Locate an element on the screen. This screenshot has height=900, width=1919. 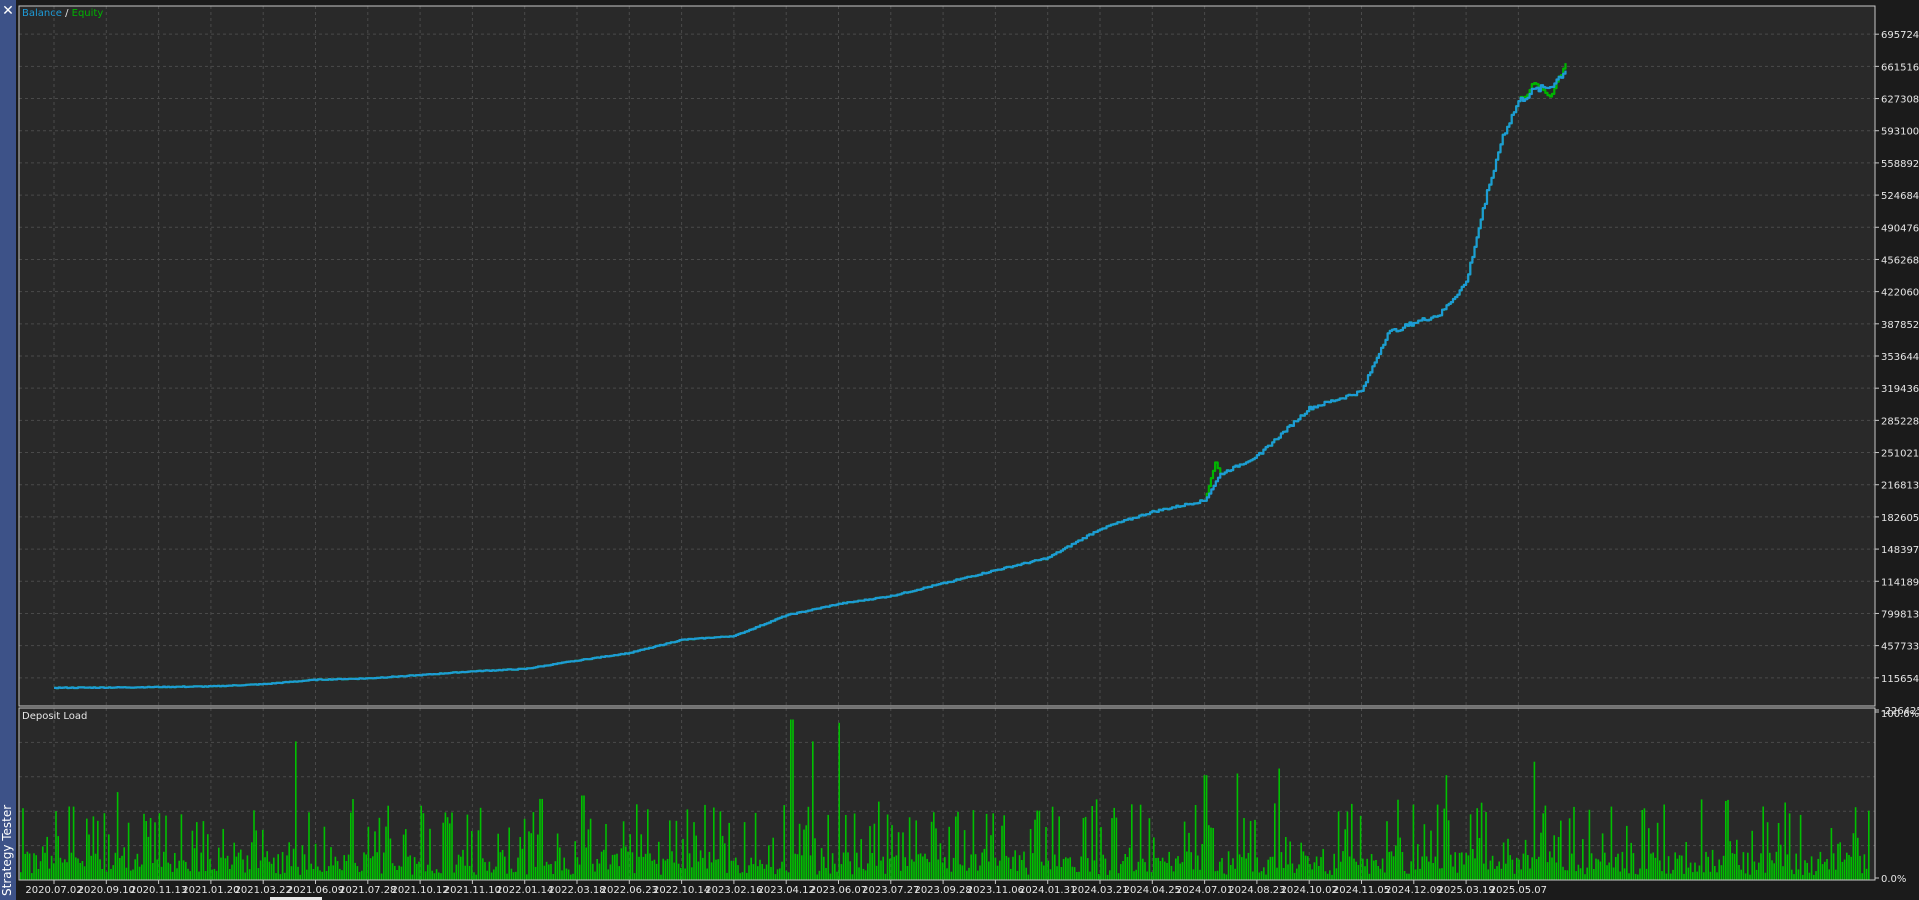
x-axis-tick-label: 2024.10.02 is located at coordinates (1309, 890).